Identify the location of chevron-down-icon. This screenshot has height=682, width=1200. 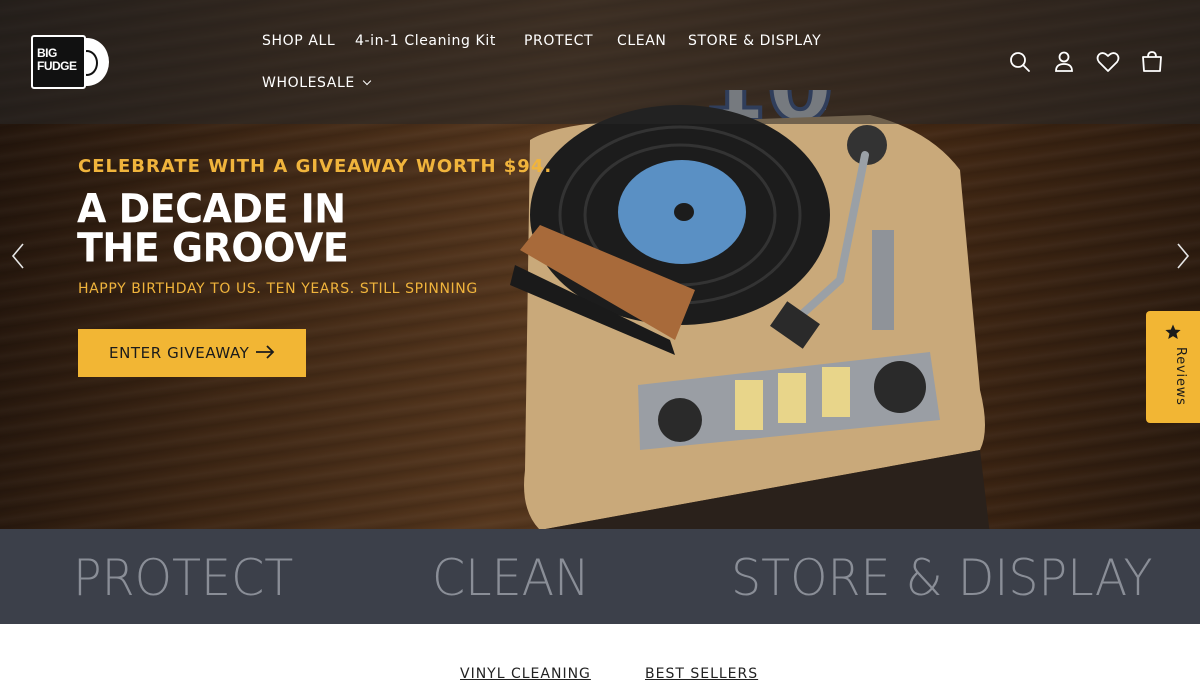
(367, 81).